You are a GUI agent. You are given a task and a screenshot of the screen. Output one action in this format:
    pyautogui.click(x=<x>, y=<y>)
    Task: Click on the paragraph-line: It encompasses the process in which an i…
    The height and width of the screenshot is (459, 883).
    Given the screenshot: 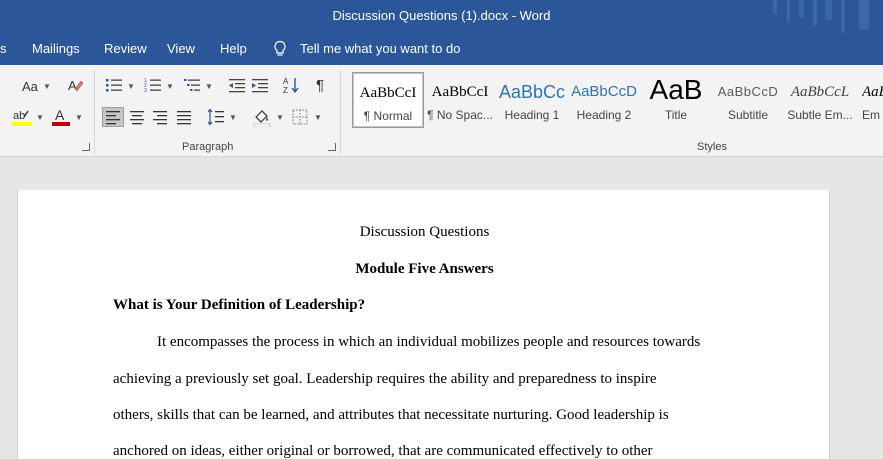 What is the action you would take?
    pyautogui.click(x=429, y=342)
    